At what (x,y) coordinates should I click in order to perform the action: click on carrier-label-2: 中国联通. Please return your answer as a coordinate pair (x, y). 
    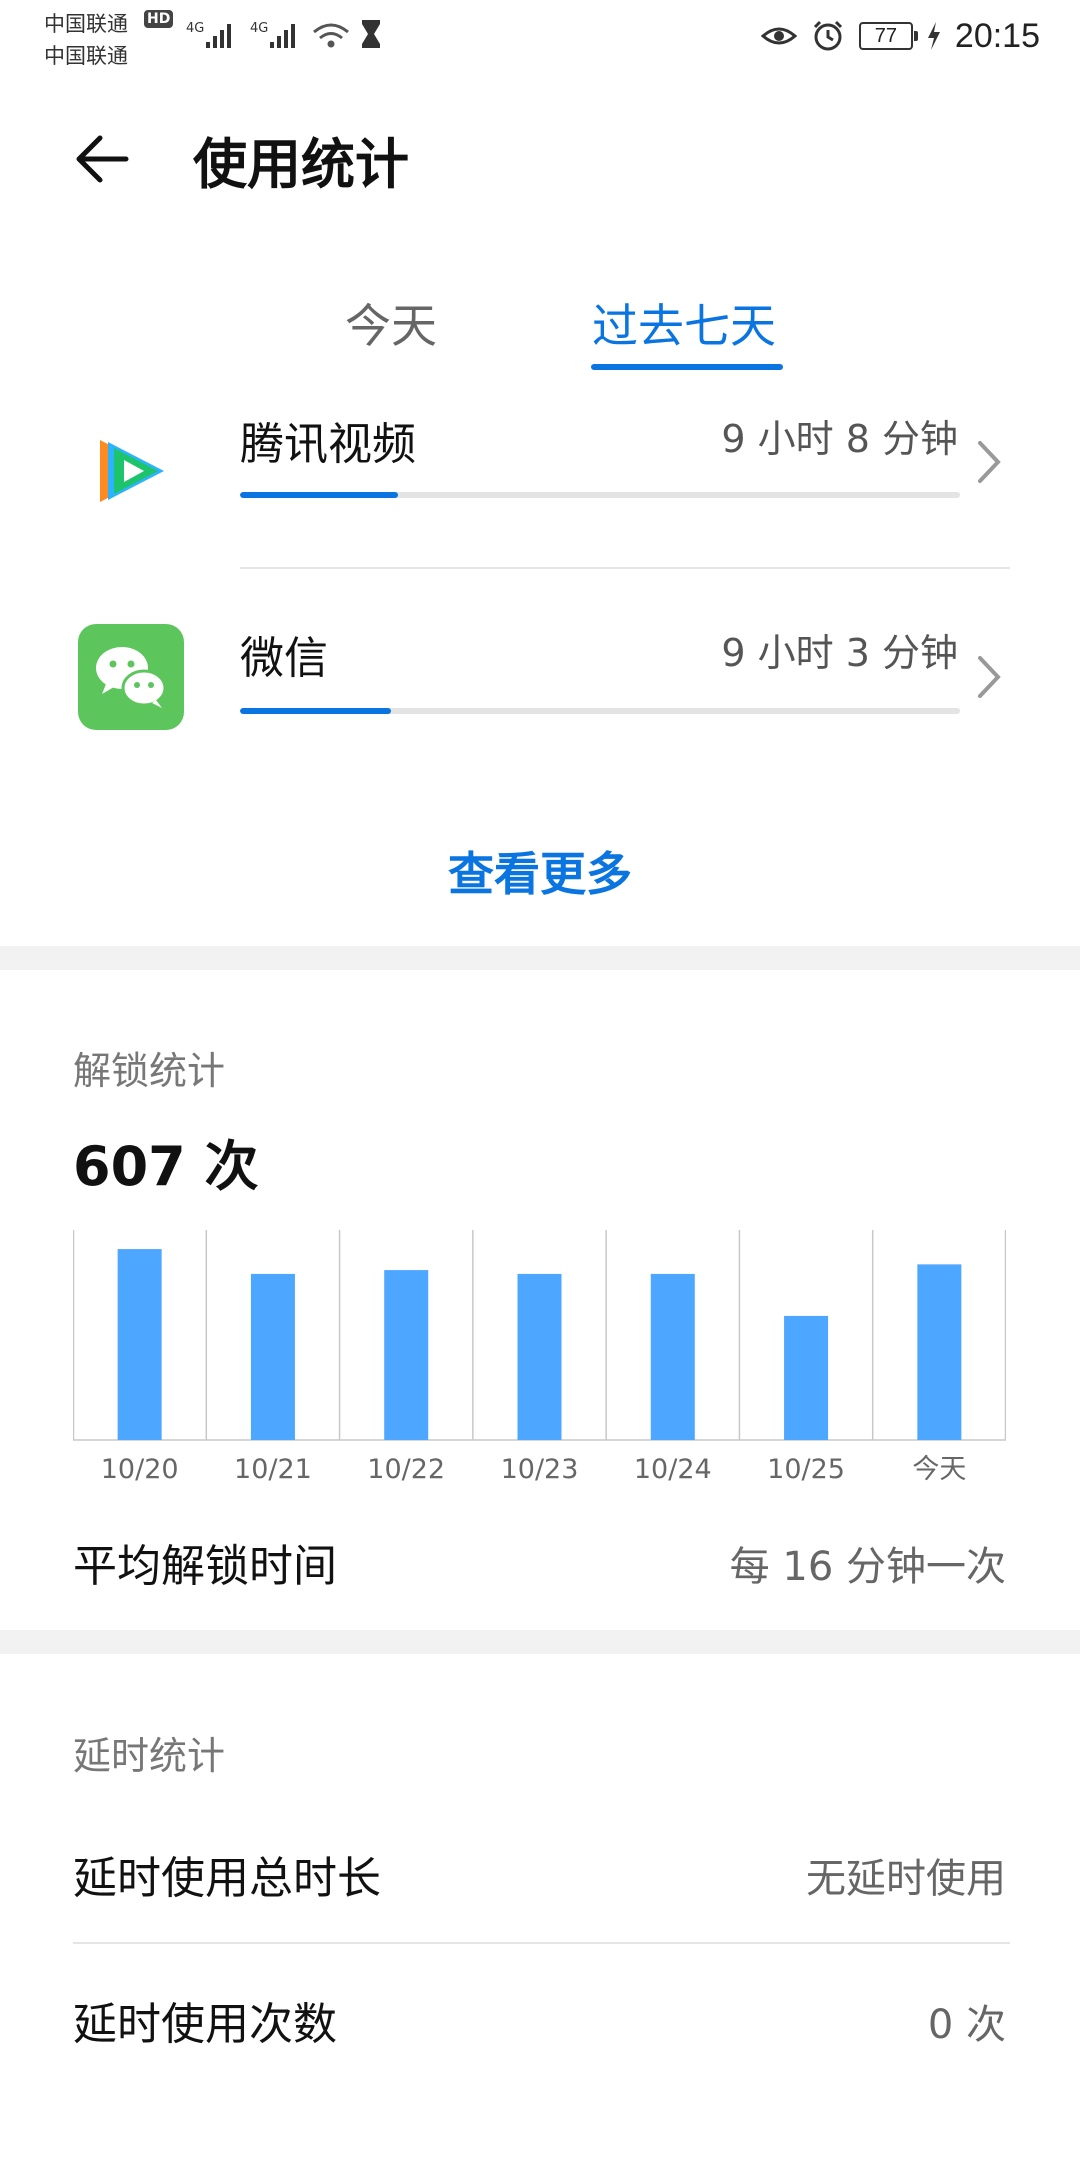
    Looking at the image, I should click on (86, 56).